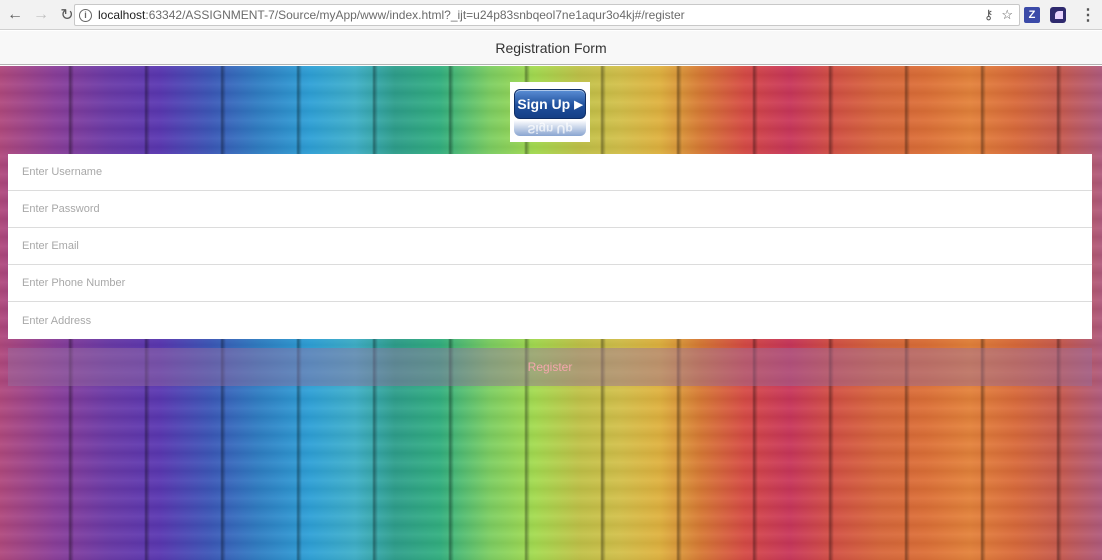  What do you see at coordinates (557, 320) in the screenshot?
I see `address-input` at bounding box center [557, 320].